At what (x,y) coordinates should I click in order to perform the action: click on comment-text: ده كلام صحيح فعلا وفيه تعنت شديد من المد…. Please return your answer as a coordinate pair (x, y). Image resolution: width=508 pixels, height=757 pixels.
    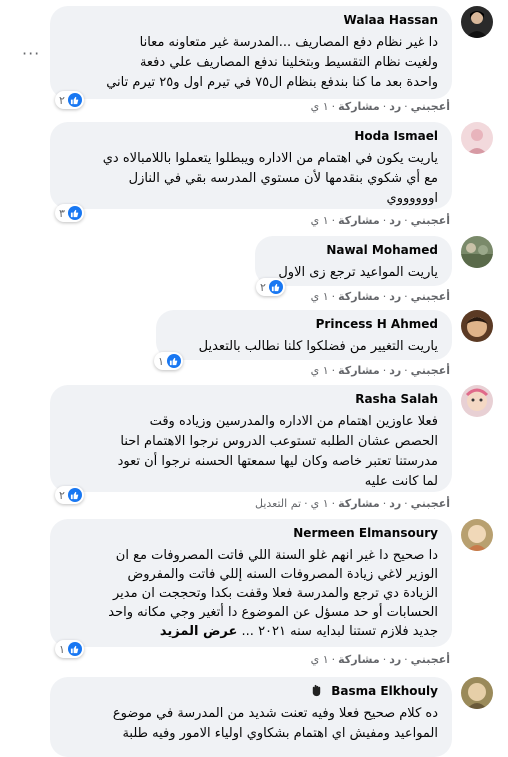
    Looking at the image, I should click on (275, 723).